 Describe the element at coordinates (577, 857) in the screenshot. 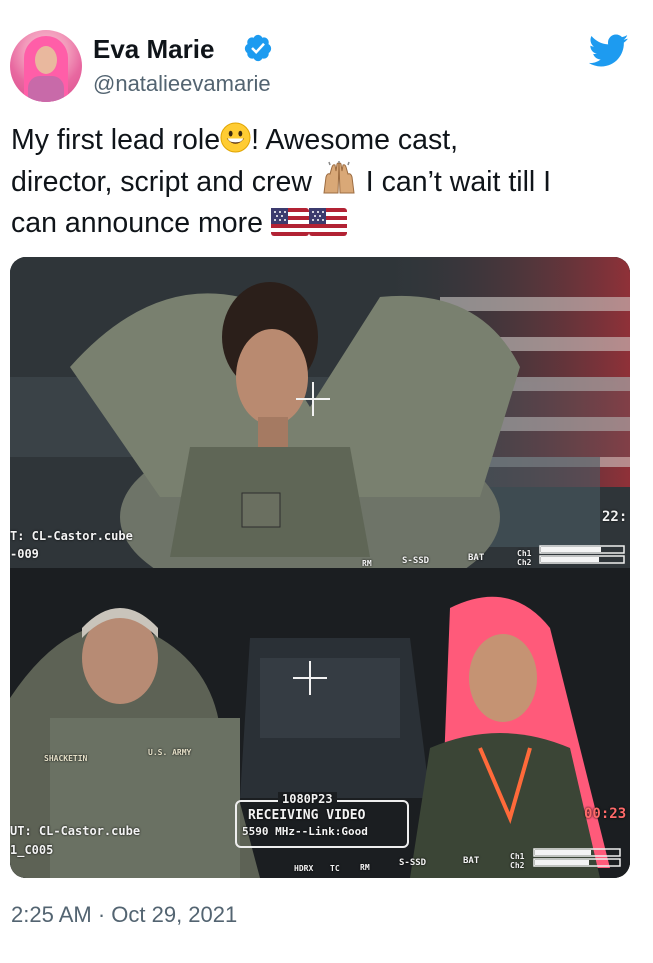

I see `audio-meter-bottom` at that location.